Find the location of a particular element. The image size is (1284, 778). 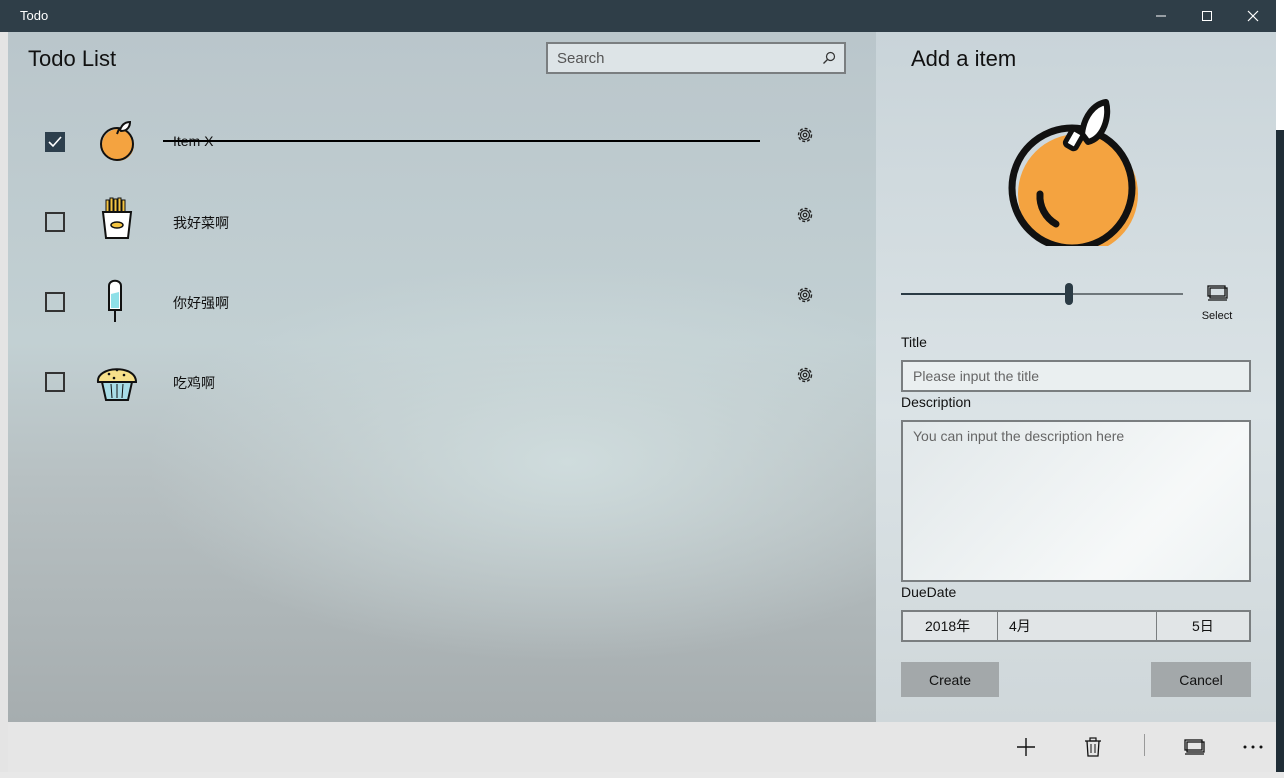

todo-title: 你好强啊 is located at coordinates (201, 303).